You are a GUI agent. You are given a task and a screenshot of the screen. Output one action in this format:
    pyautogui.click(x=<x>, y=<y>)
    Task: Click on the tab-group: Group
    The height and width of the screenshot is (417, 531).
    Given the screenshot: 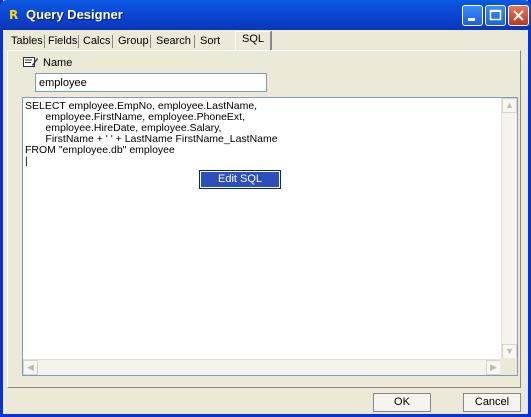 What is the action you would take?
    pyautogui.click(x=133, y=42)
    